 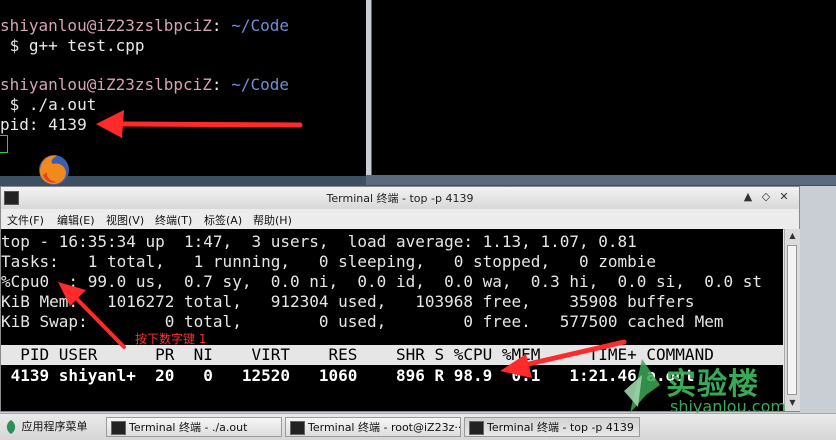 I want to click on taskbar-item-label: Terminal 终端 - root@iZ23z···, so click(x=384, y=427).